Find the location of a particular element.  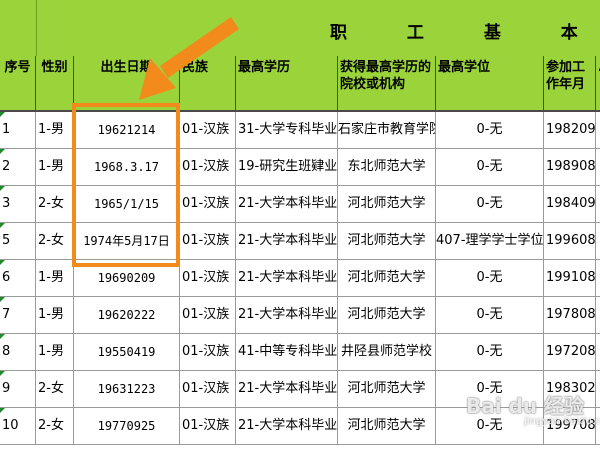

watermark-url: jingyan.baidu.com is located at coordinates (562, 421).